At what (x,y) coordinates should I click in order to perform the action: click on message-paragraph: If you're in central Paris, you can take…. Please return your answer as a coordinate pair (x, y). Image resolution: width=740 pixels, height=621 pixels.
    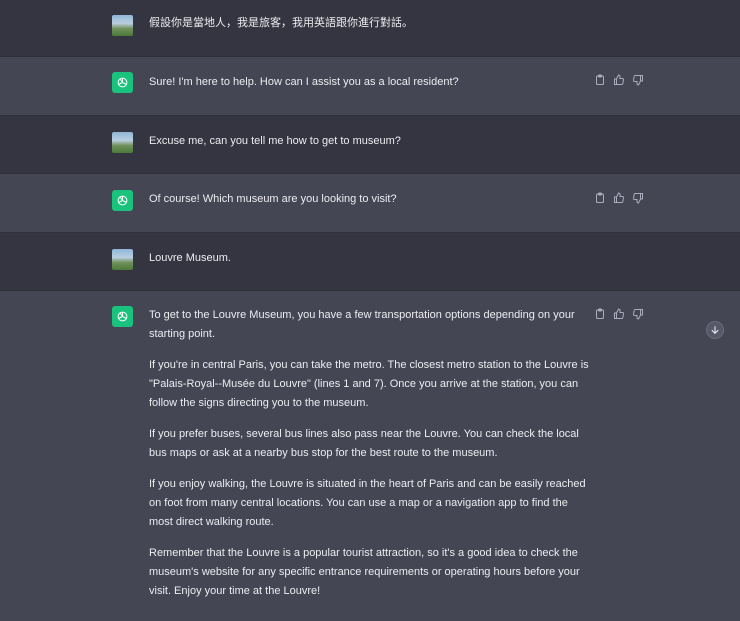
    Looking at the image, I should click on (369, 384).